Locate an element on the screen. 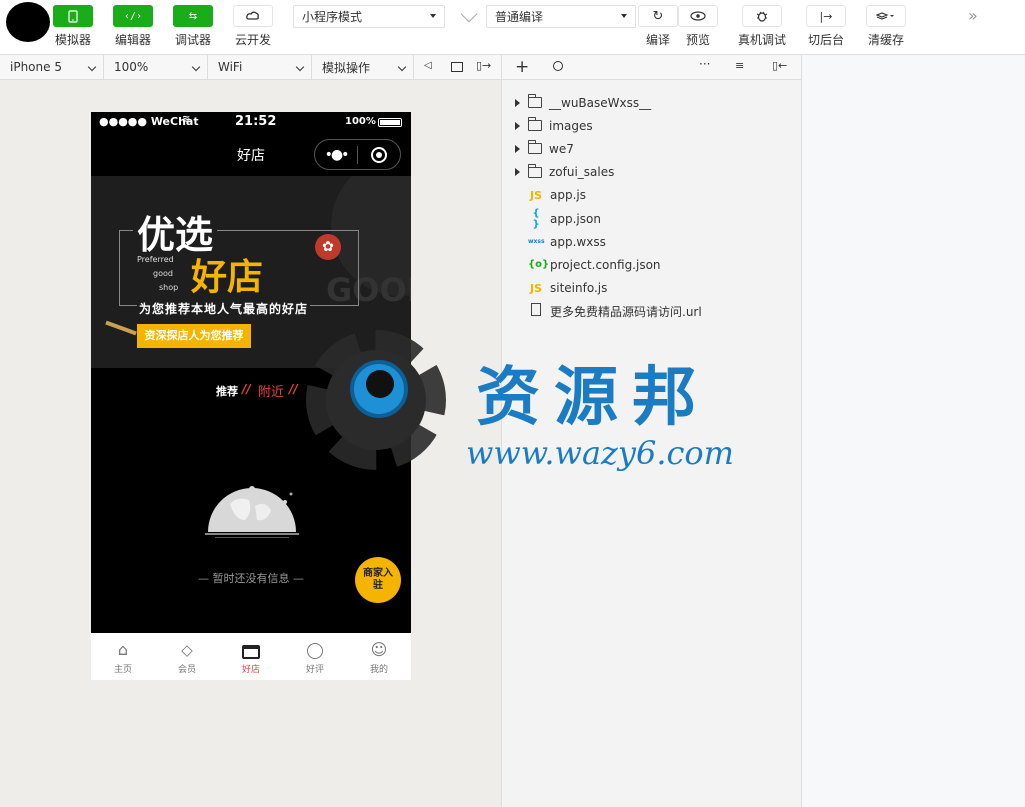 The width and height of the screenshot is (1025, 807). battery-icon is located at coordinates (390, 122).